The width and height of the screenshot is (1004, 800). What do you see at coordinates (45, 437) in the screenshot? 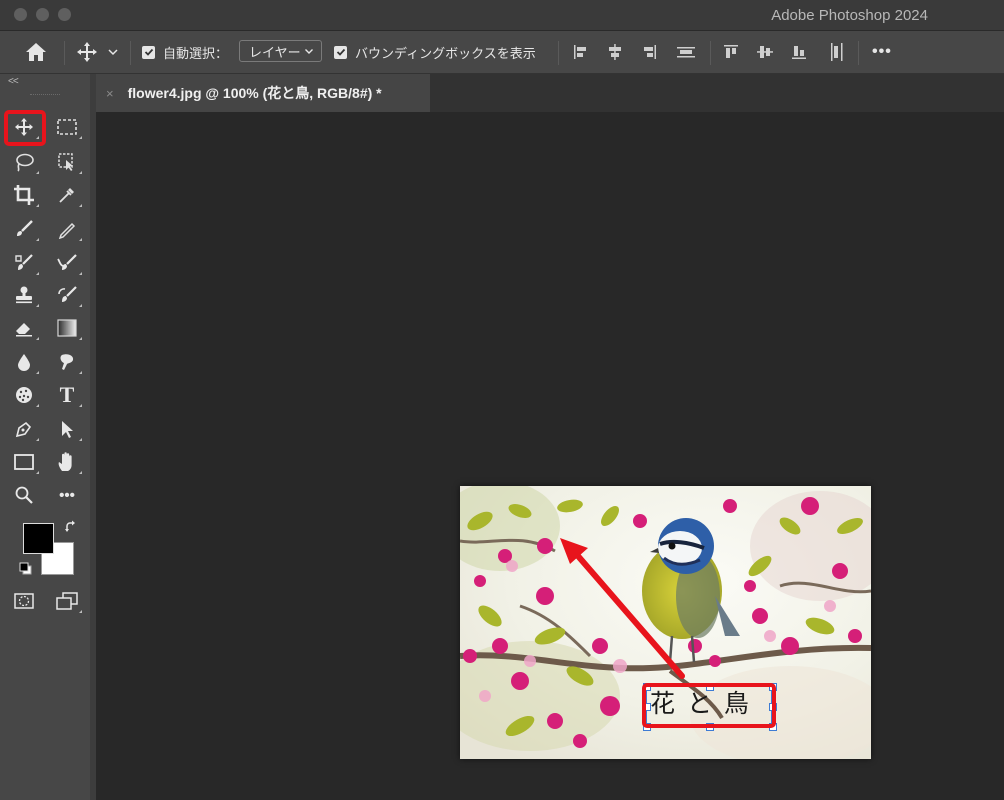
I see `tools-panel: << T •••` at bounding box center [45, 437].